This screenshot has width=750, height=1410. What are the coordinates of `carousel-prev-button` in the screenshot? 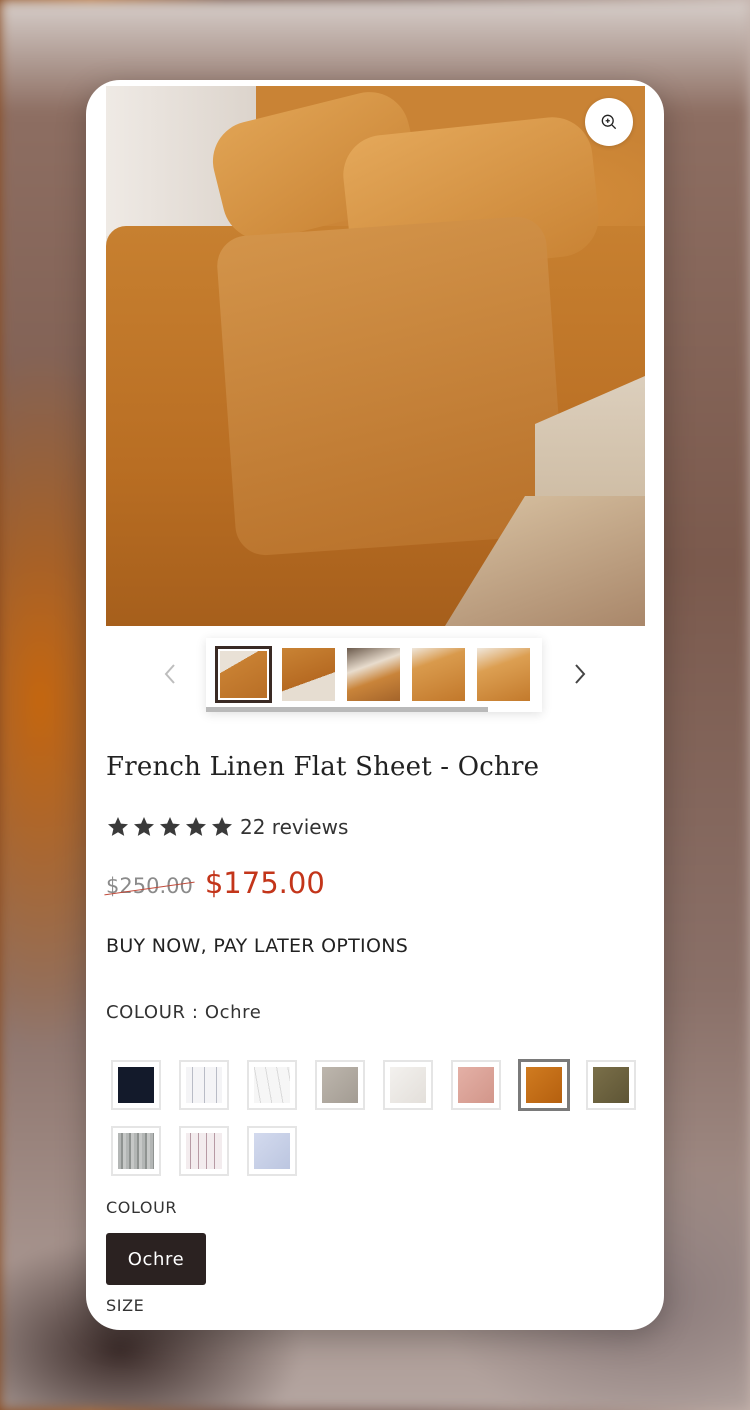 It's located at (170, 674).